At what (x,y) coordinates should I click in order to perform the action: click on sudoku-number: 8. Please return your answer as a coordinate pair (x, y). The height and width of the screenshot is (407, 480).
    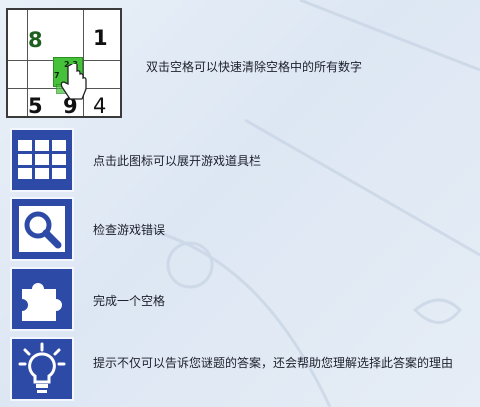
    Looking at the image, I should click on (35, 40).